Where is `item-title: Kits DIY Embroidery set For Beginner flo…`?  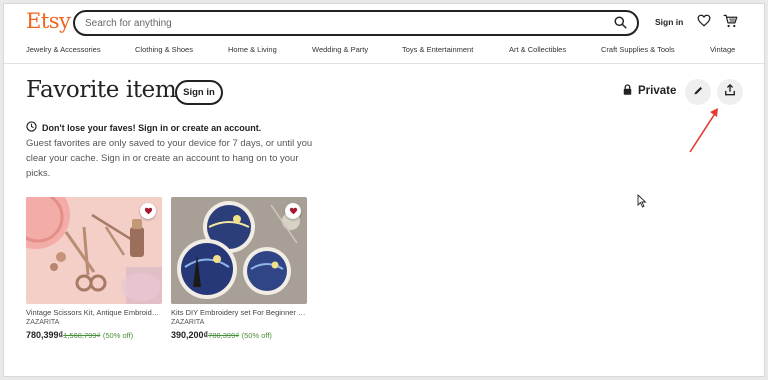 item-title: Kits DIY Embroidery set For Beginner flo… is located at coordinates (239, 312).